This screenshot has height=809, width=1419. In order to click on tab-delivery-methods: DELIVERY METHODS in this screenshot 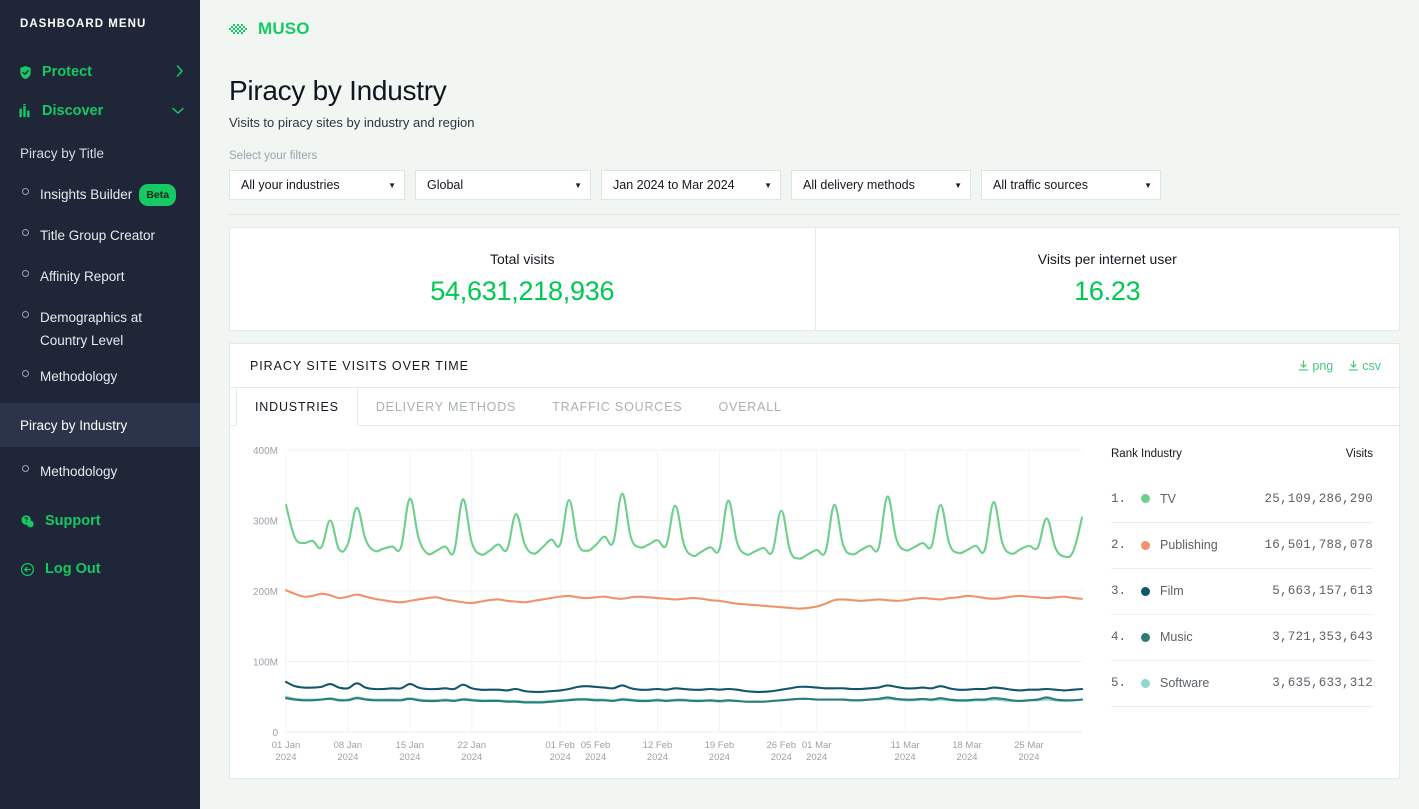, I will do `click(446, 406)`.